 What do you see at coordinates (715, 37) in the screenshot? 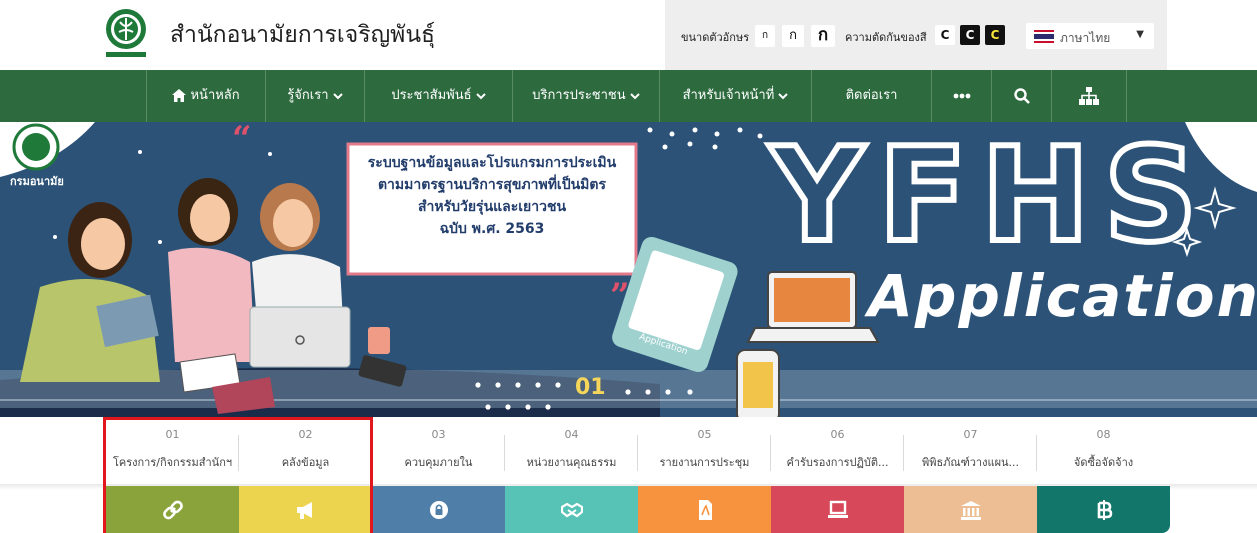
I see `font-size-label: ขนาดตัวอักษร` at bounding box center [715, 37].